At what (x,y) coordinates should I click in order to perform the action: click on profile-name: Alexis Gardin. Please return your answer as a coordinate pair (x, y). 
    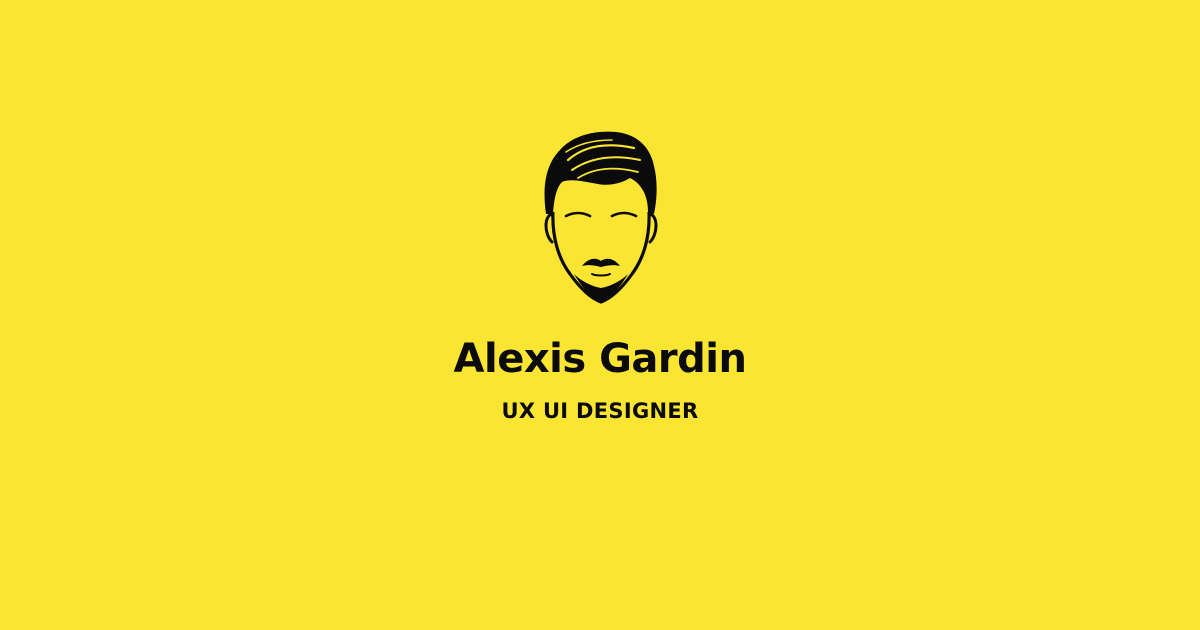
    Looking at the image, I should click on (600, 359).